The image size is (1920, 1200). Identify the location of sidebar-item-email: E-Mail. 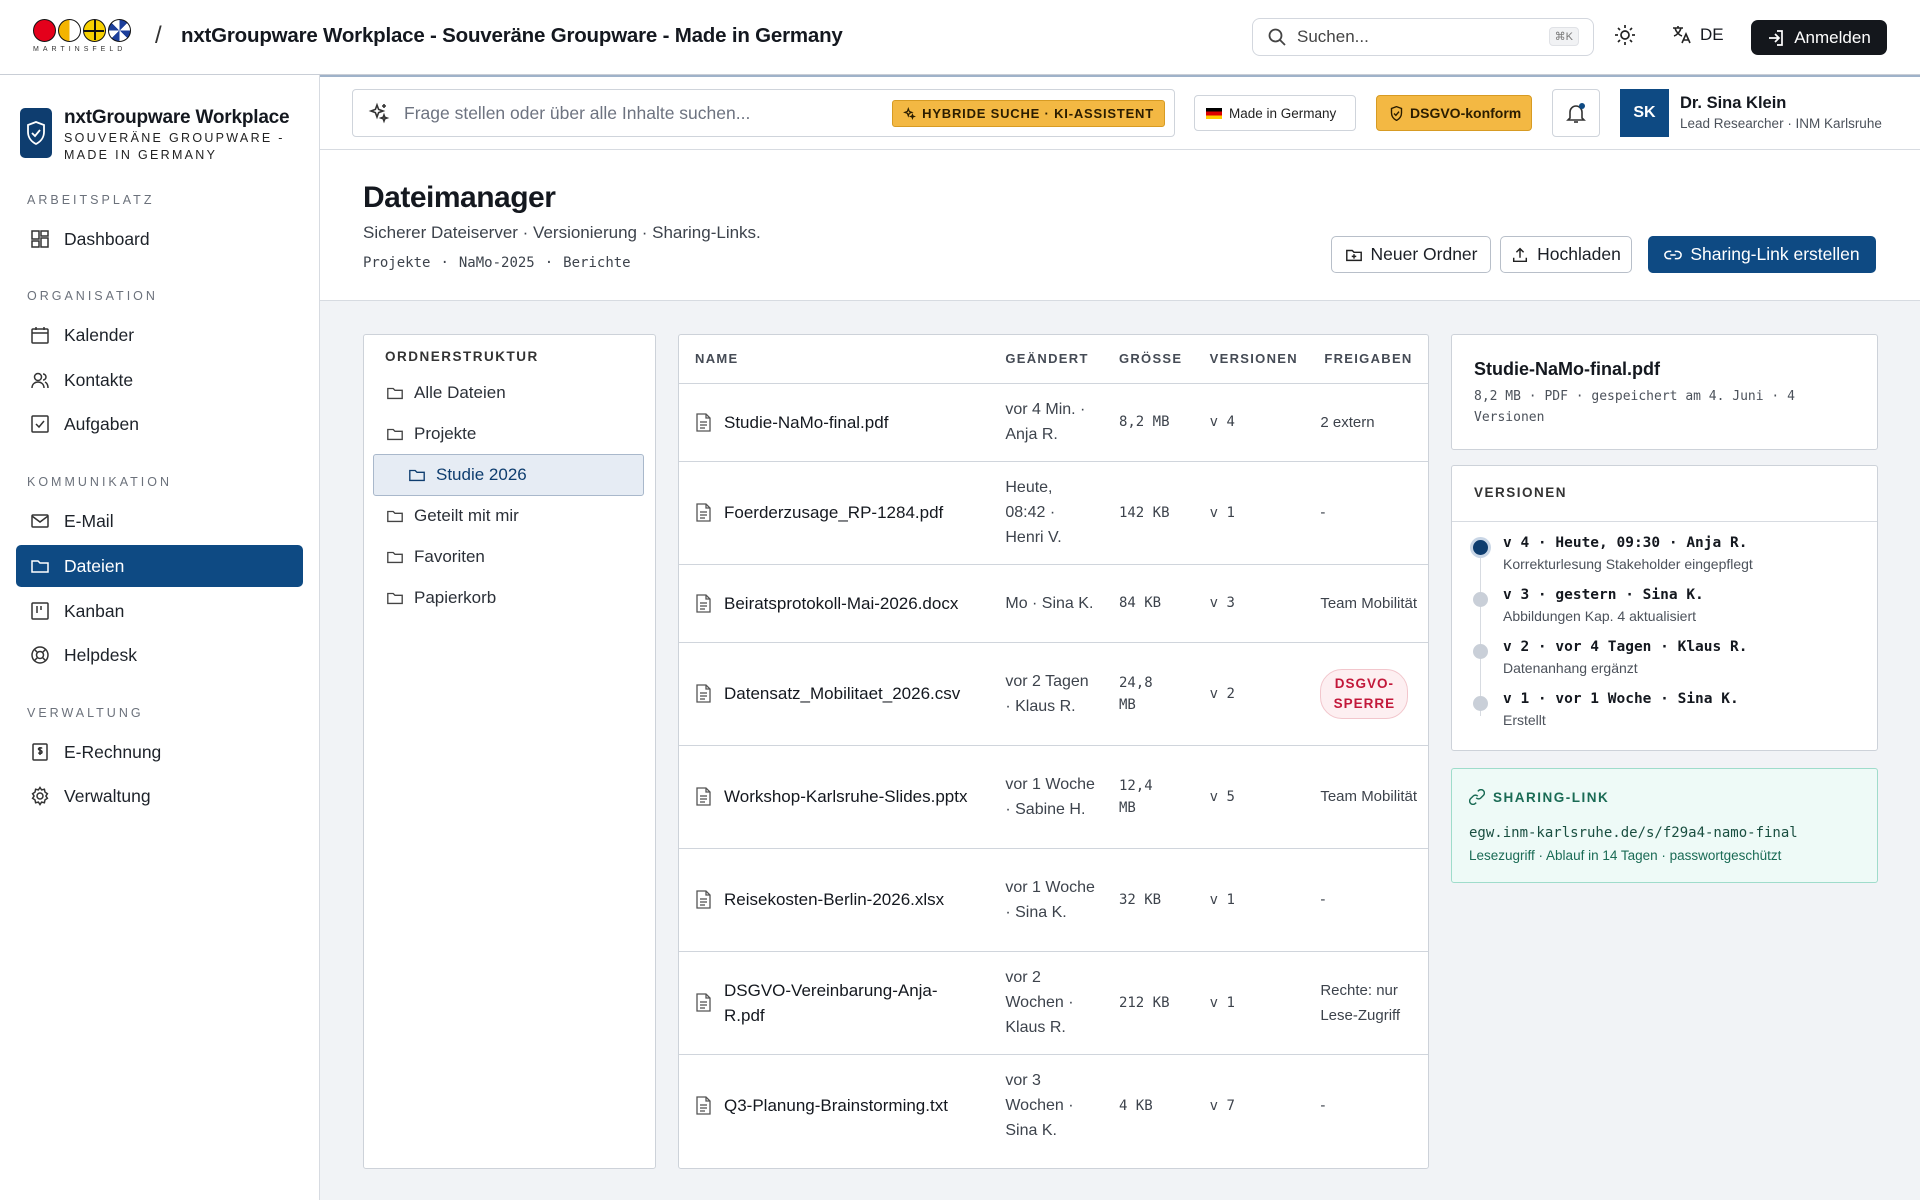
(159, 521).